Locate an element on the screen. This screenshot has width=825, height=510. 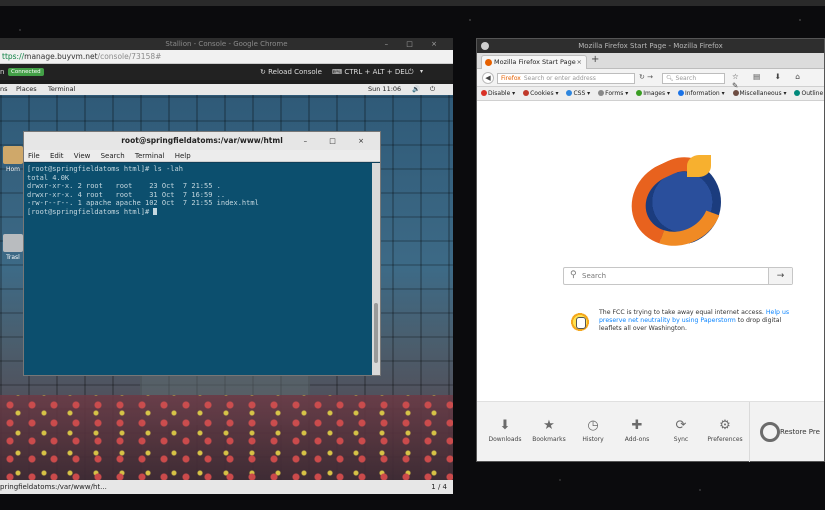
outline-icon is located at coordinates (797, 93).